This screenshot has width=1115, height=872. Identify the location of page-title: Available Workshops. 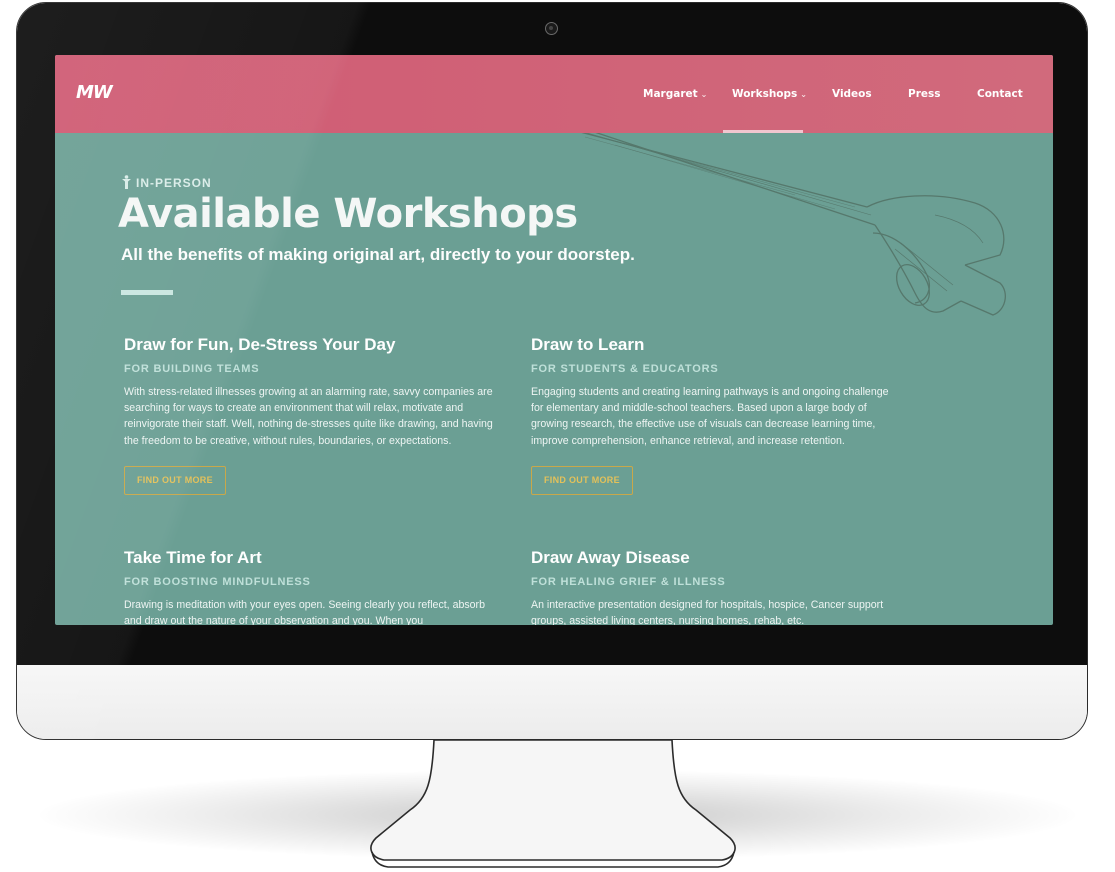
(348, 214).